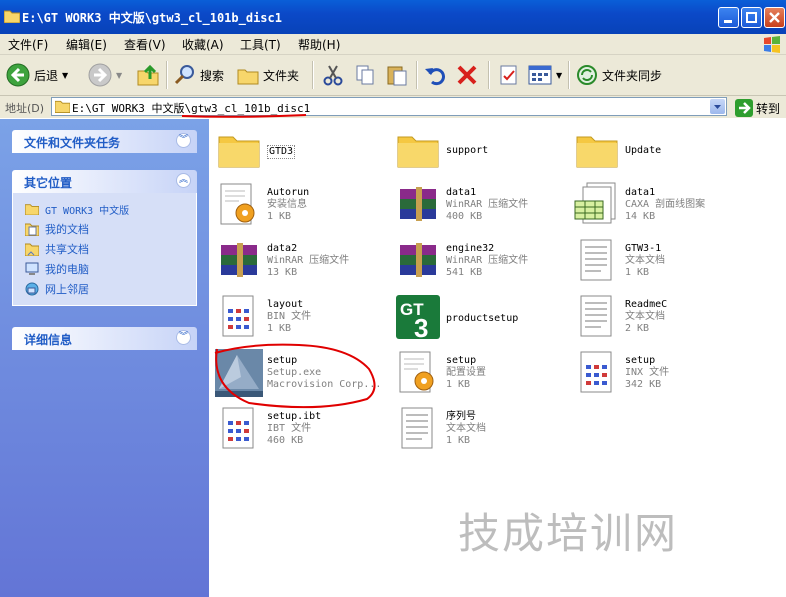 This screenshot has width=786, height=597. Describe the element at coordinates (199, 75) in the screenshot. I see `search-button: 搜索` at that location.